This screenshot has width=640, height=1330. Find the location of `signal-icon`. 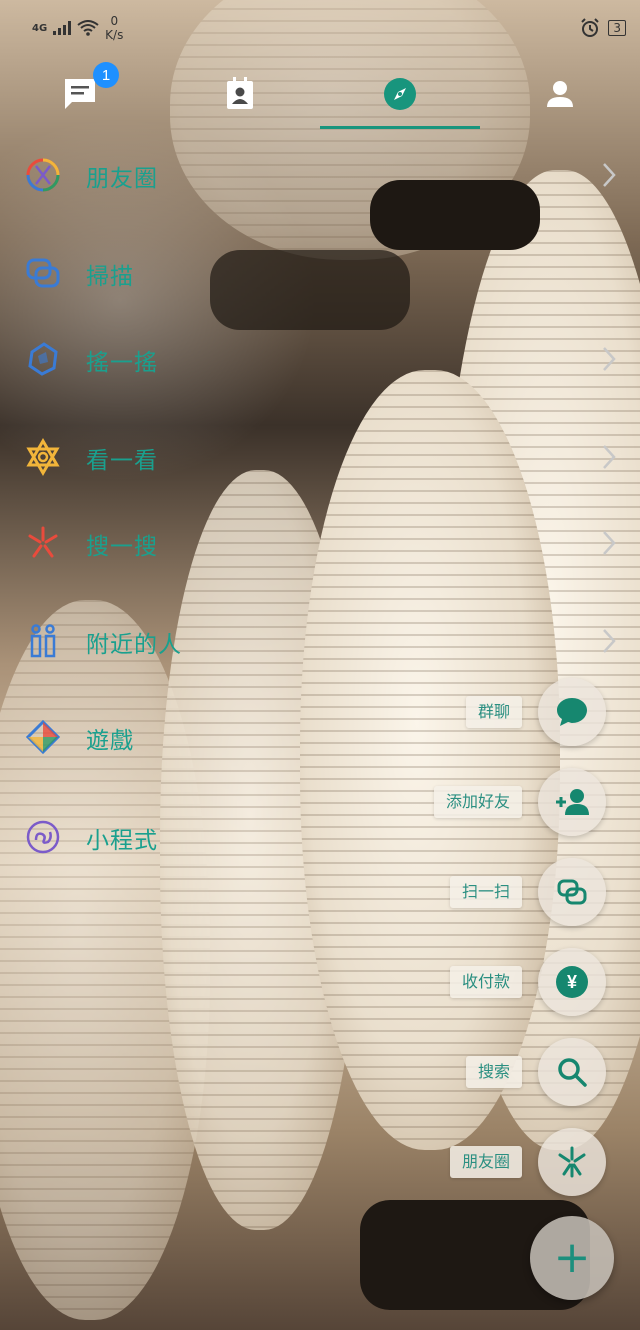

signal-icon is located at coordinates (62, 28).